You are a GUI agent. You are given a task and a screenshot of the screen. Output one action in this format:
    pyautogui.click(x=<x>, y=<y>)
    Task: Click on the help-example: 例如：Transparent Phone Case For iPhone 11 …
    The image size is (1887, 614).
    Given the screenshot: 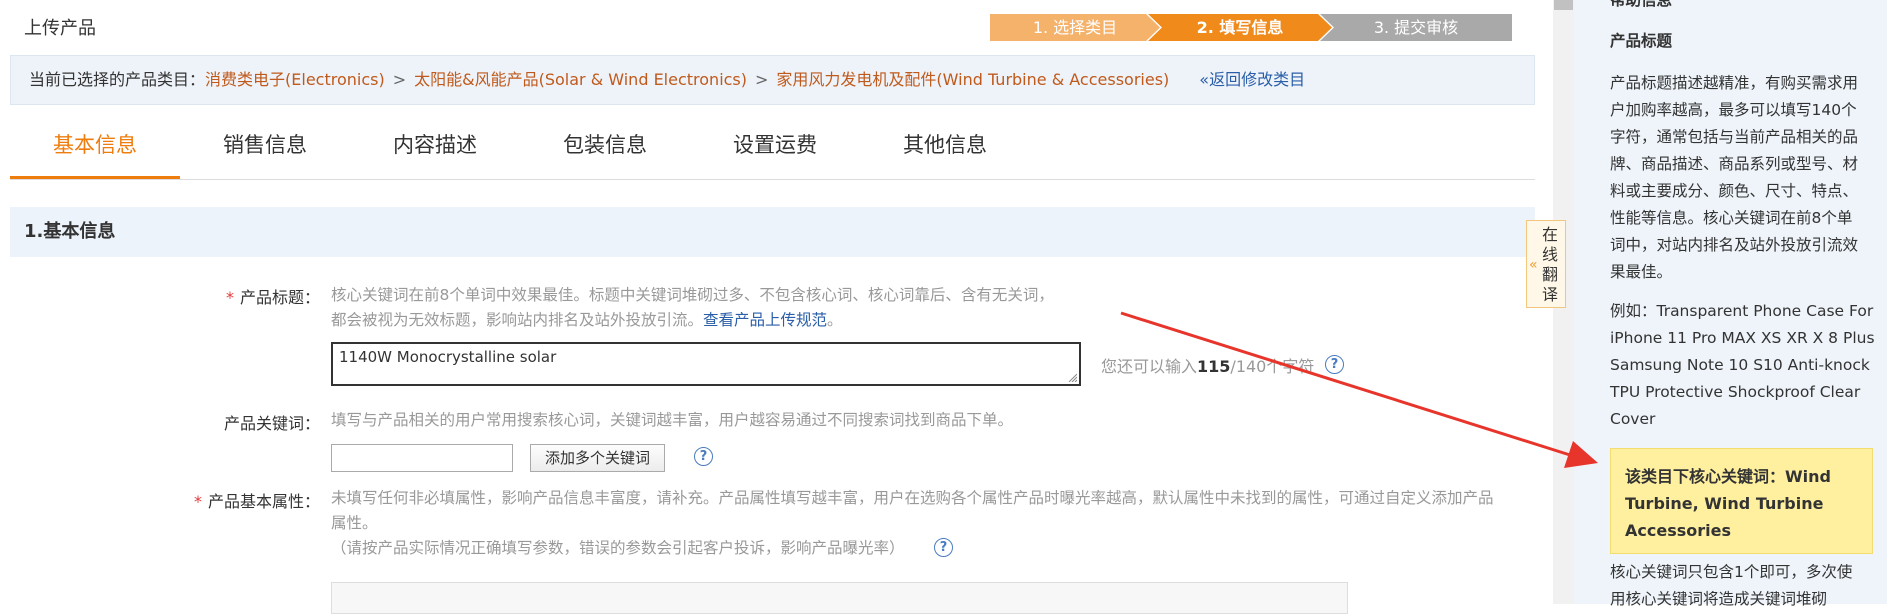 What is the action you would take?
    pyautogui.click(x=1745, y=365)
    